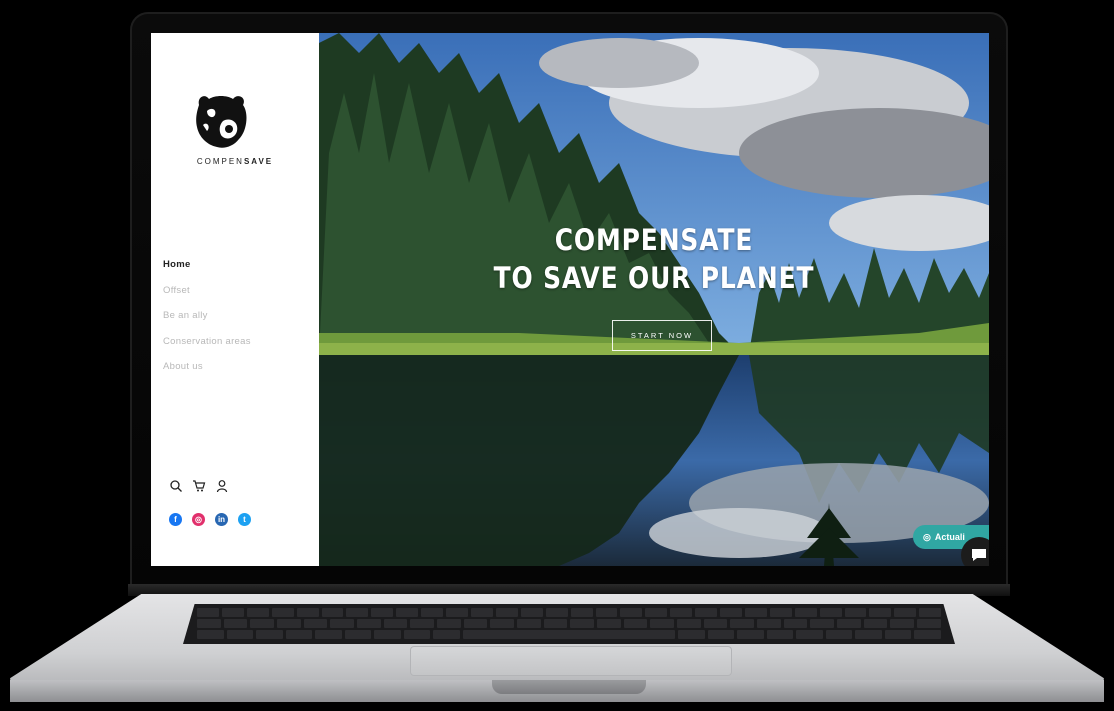  Describe the element at coordinates (222, 486) in the screenshot. I see `user-icon` at that location.